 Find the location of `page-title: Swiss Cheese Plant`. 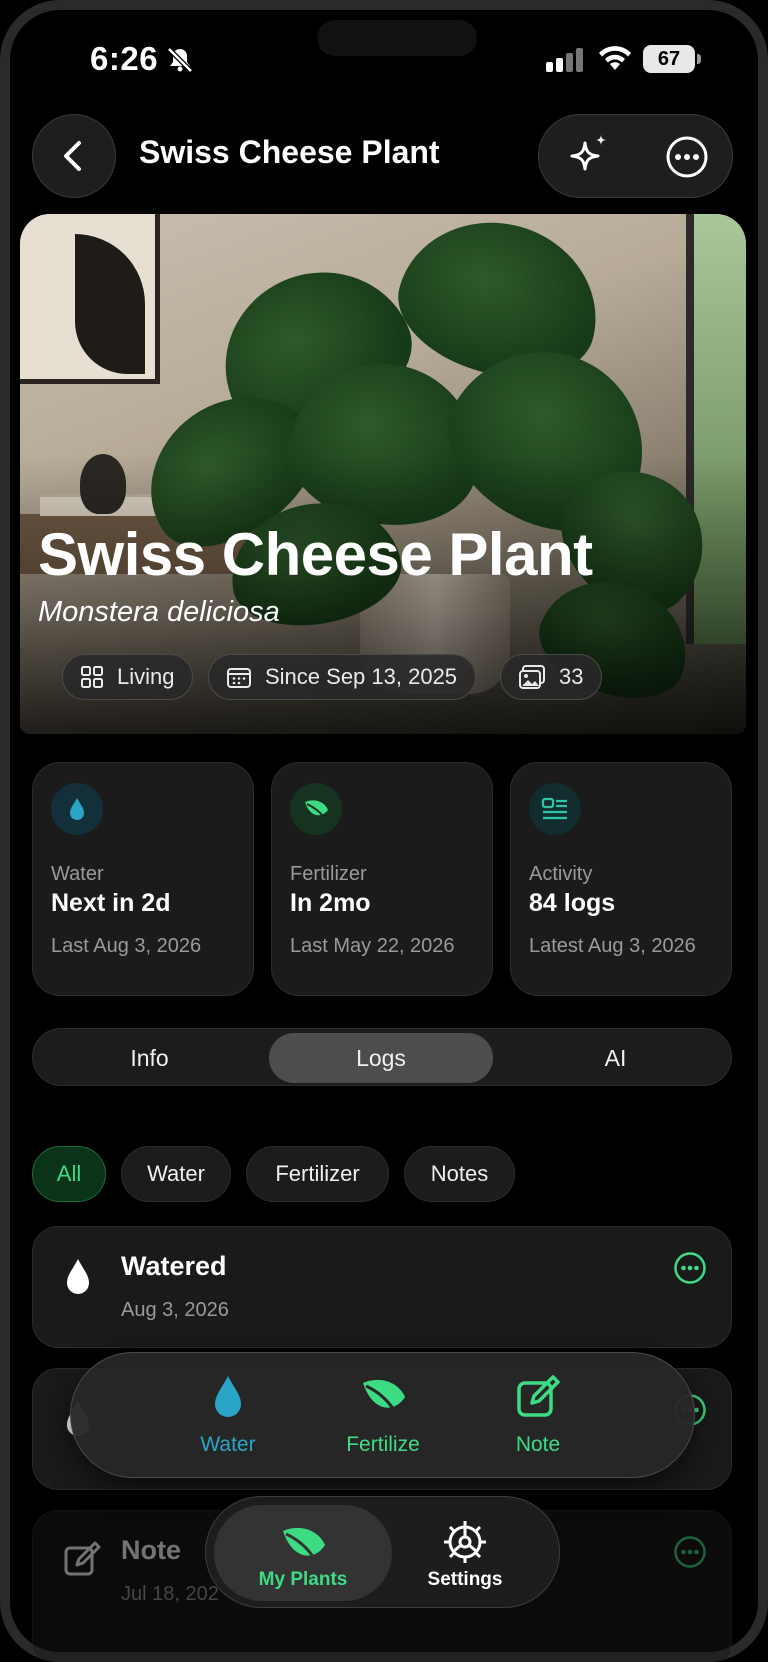

page-title: Swiss Cheese Plant is located at coordinates (289, 152).